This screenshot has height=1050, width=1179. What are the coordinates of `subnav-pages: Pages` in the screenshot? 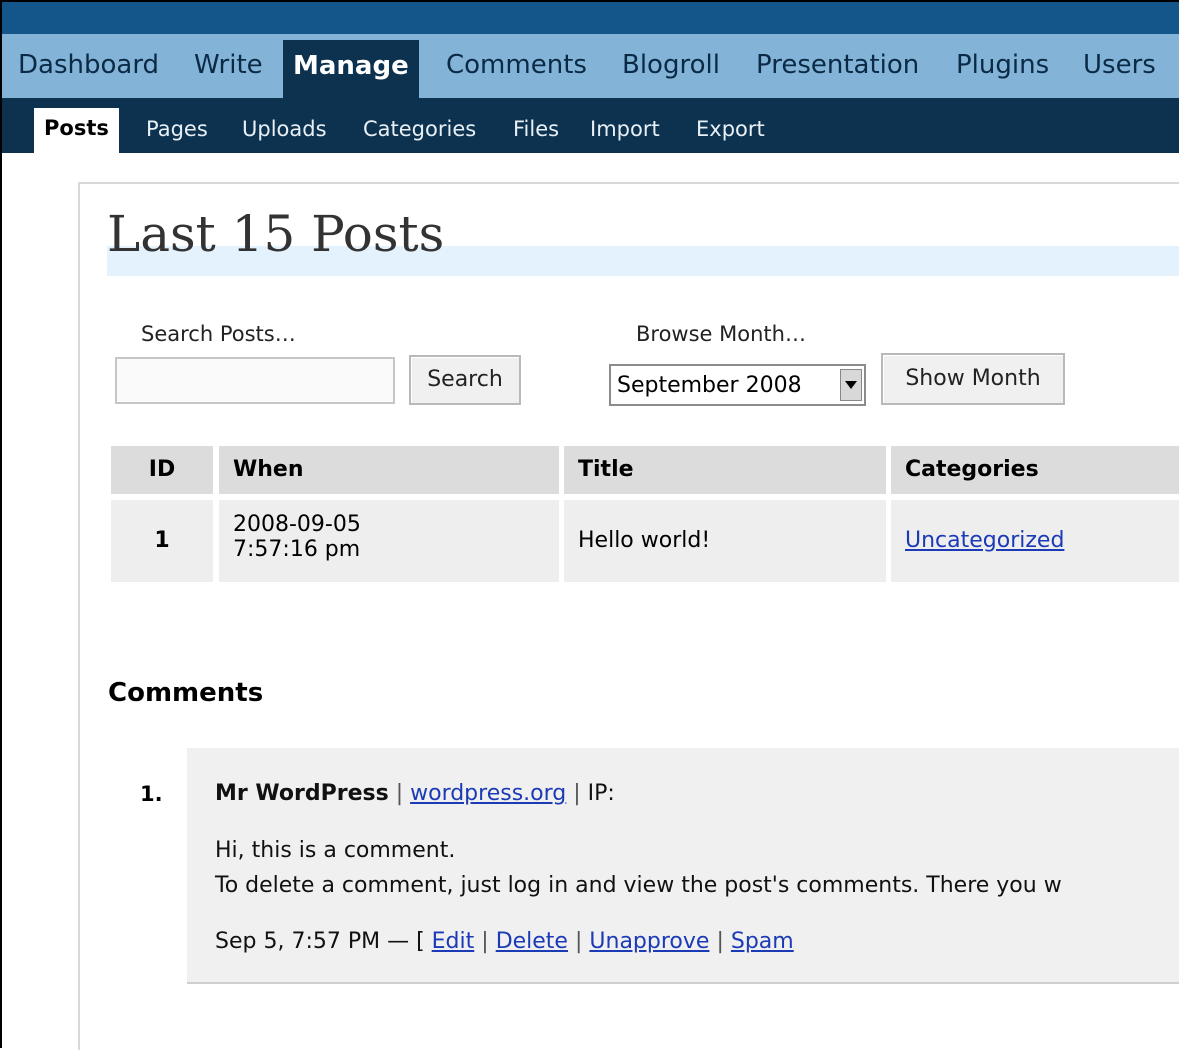 It's located at (177, 125).